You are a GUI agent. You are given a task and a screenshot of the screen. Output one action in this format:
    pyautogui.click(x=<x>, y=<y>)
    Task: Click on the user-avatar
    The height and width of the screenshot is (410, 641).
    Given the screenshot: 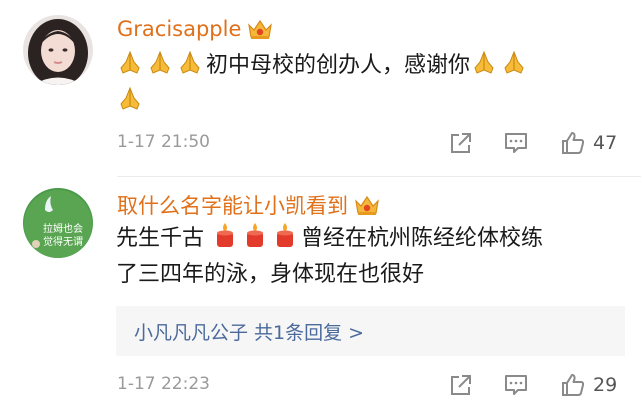 What is the action you would take?
    pyautogui.click(x=58, y=50)
    